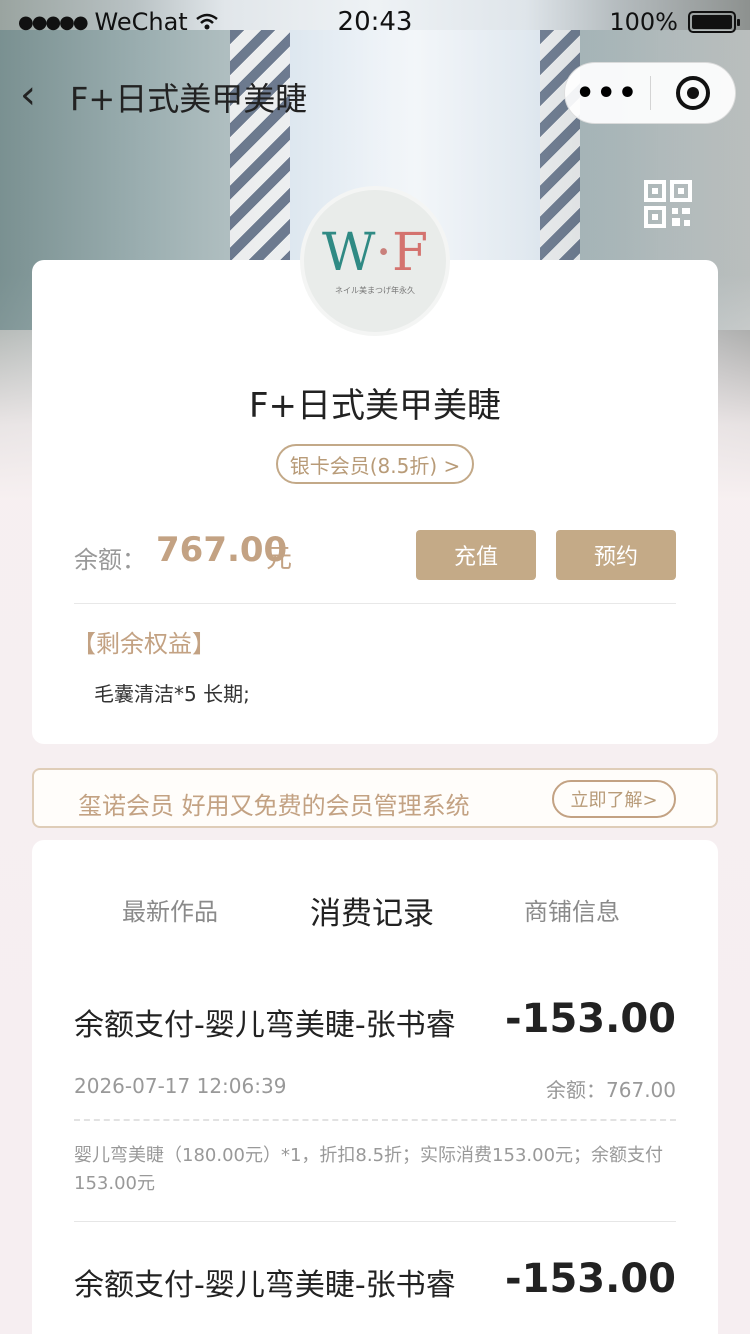 Image resolution: width=750 pixels, height=1334 pixels. What do you see at coordinates (180, 1086) in the screenshot?
I see `record-date: 2026-07-17 12:06:39` at bounding box center [180, 1086].